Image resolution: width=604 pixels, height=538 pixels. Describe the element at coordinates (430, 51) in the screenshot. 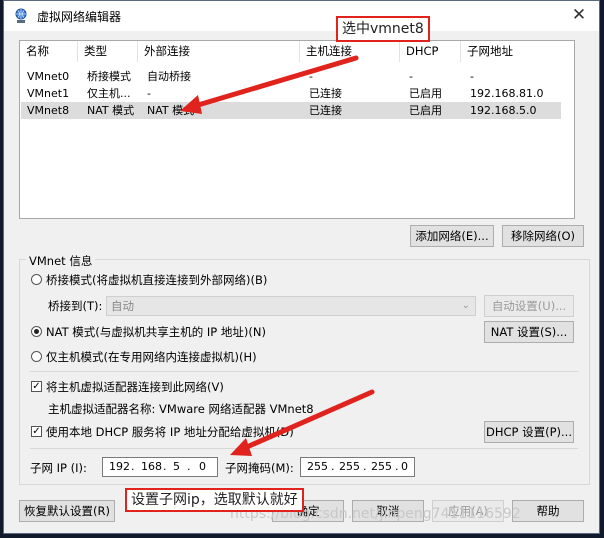

I see `column-header-dhcp: DHCP` at that location.